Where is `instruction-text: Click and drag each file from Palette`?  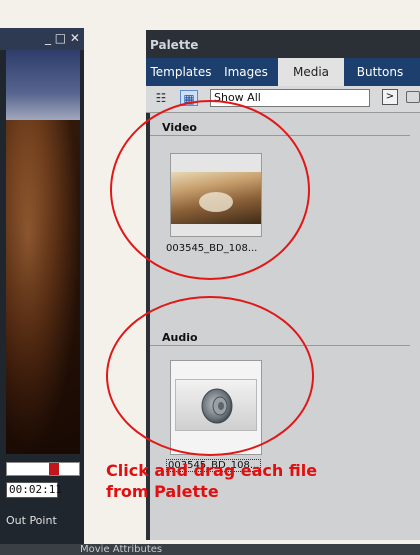
instruction-text: Click and drag each file from Palette is located at coordinates (231, 481).